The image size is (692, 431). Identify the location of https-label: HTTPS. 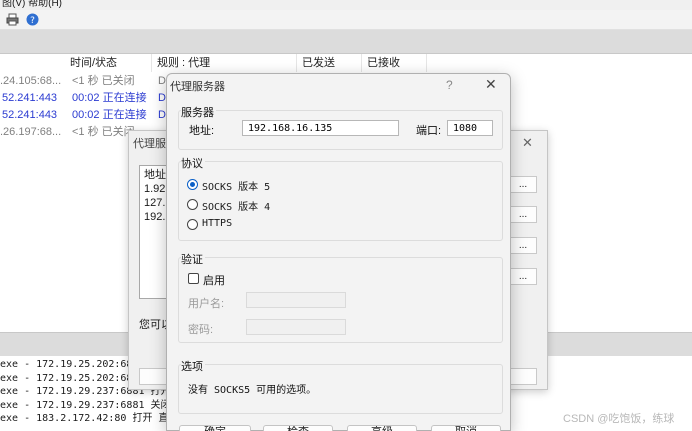
(217, 223).